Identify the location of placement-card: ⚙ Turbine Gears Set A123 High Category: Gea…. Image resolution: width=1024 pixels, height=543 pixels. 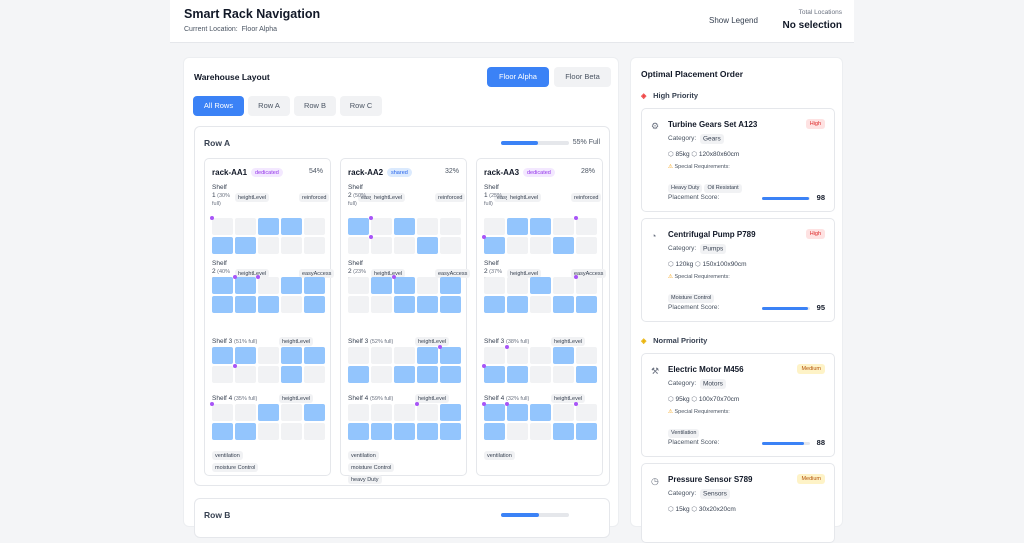
(738, 160).